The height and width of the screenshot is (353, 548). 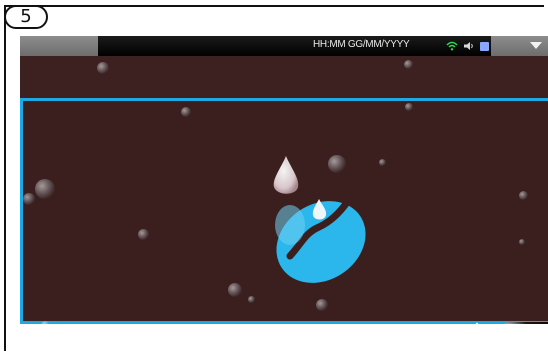 I want to click on header-band, so click(x=284, y=77).